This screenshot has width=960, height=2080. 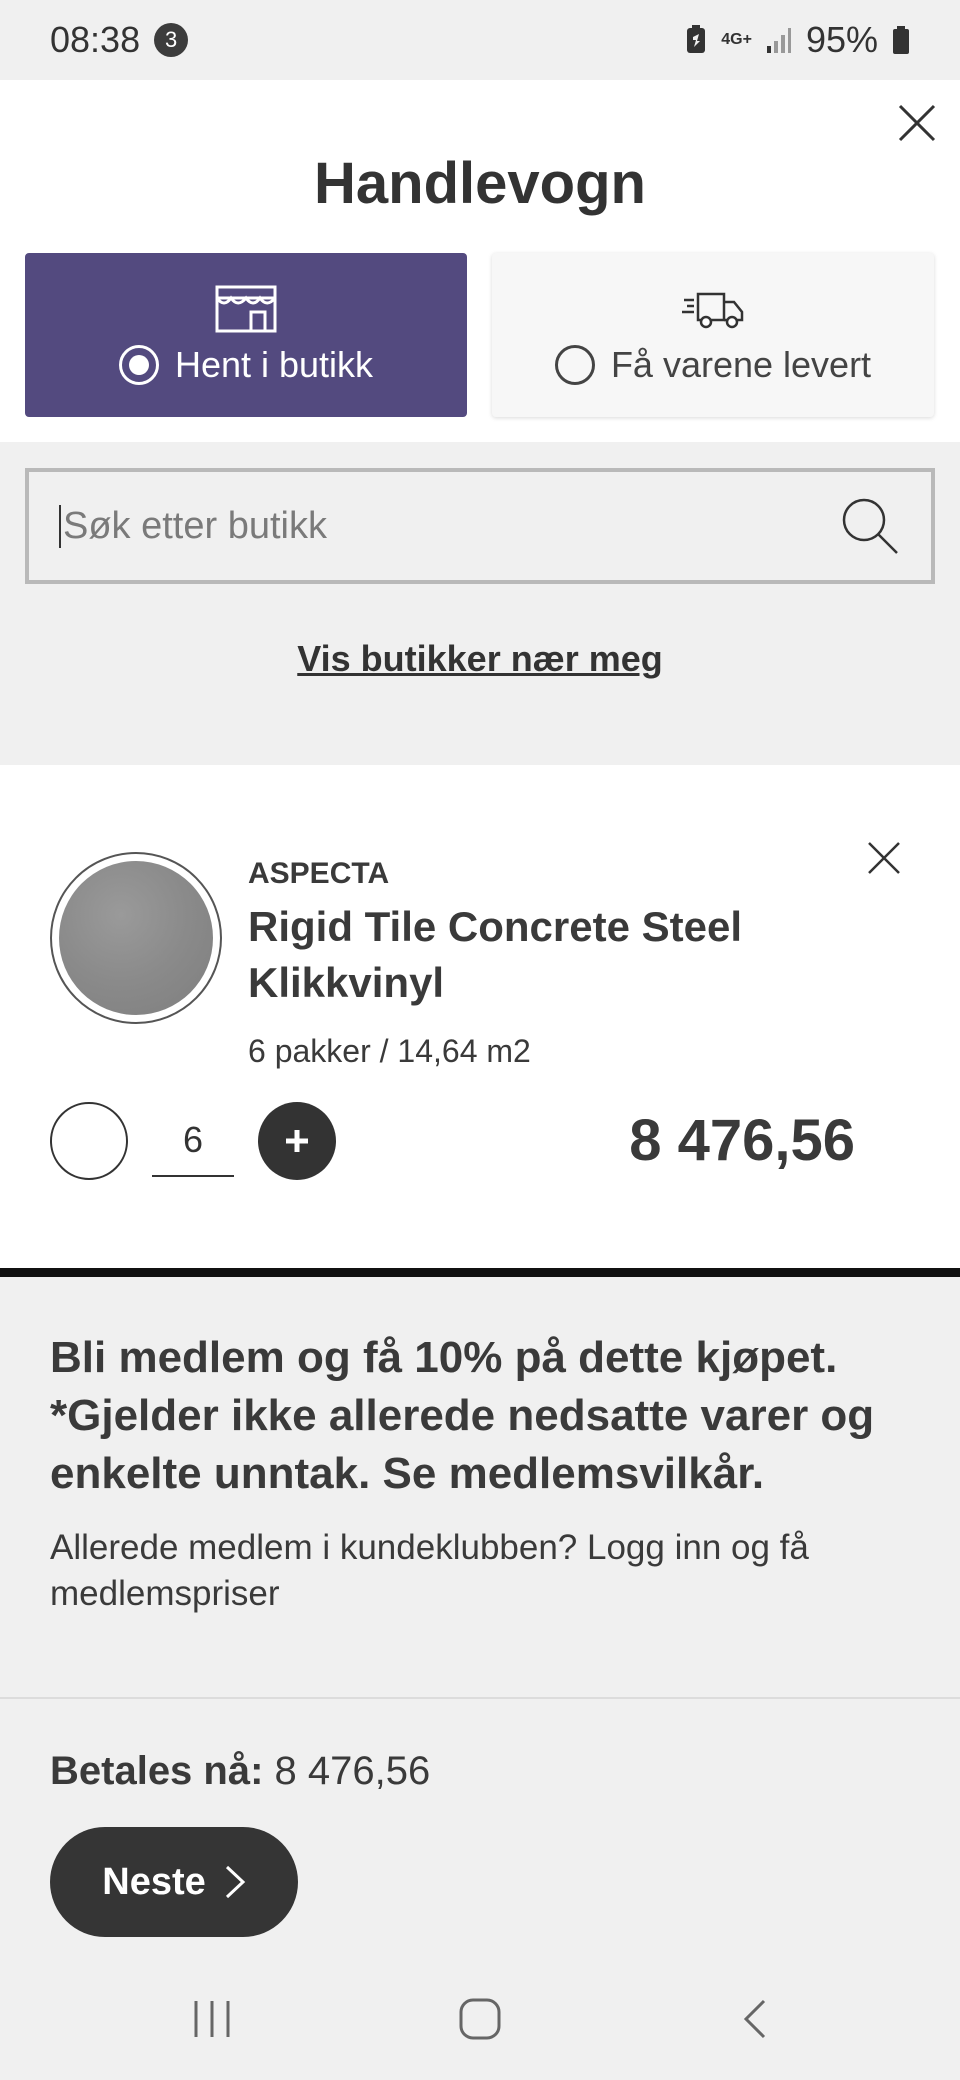 I want to click on section-divider, so click(x=480, y=1272).